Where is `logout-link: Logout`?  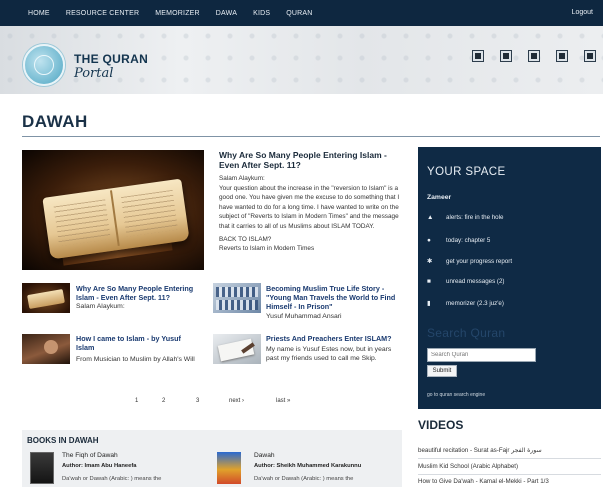 logout-link: Logout is located at coordinates (582, 12).